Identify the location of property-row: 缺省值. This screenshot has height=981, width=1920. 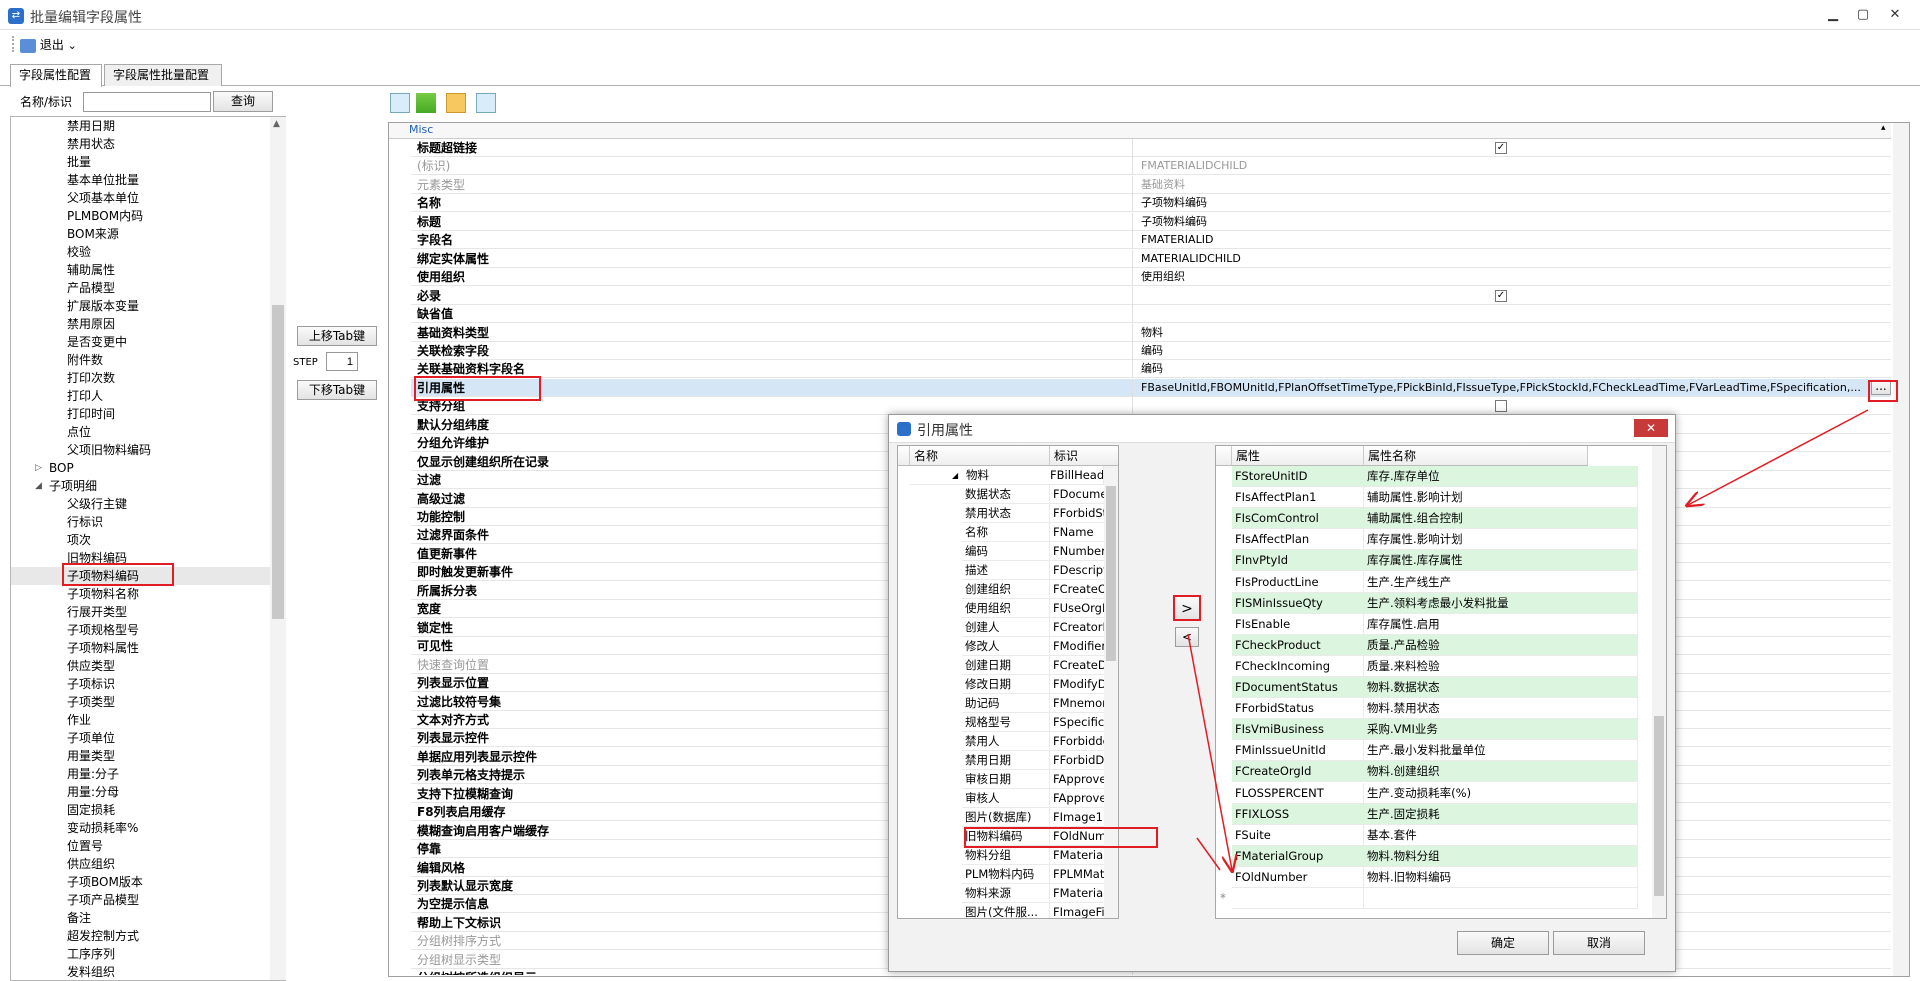
(1151, 314).